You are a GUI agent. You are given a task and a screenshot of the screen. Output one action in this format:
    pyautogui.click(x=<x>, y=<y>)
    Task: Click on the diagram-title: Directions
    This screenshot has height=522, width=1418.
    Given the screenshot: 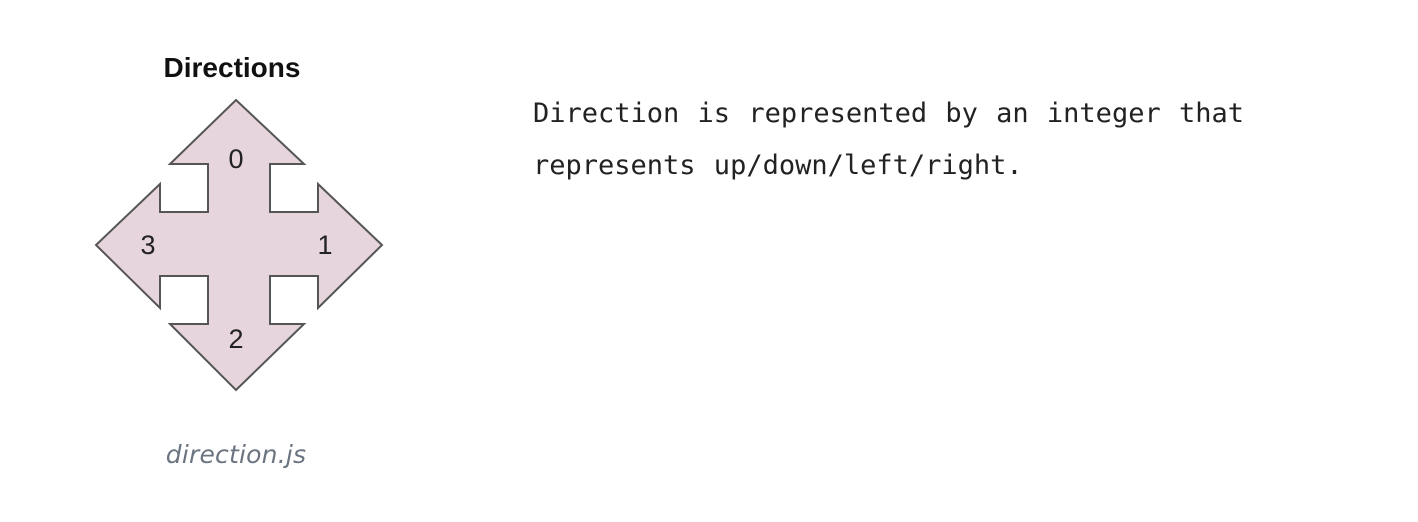 What is the action you would take?
    pyautogui.click(x=232, y=67)
    